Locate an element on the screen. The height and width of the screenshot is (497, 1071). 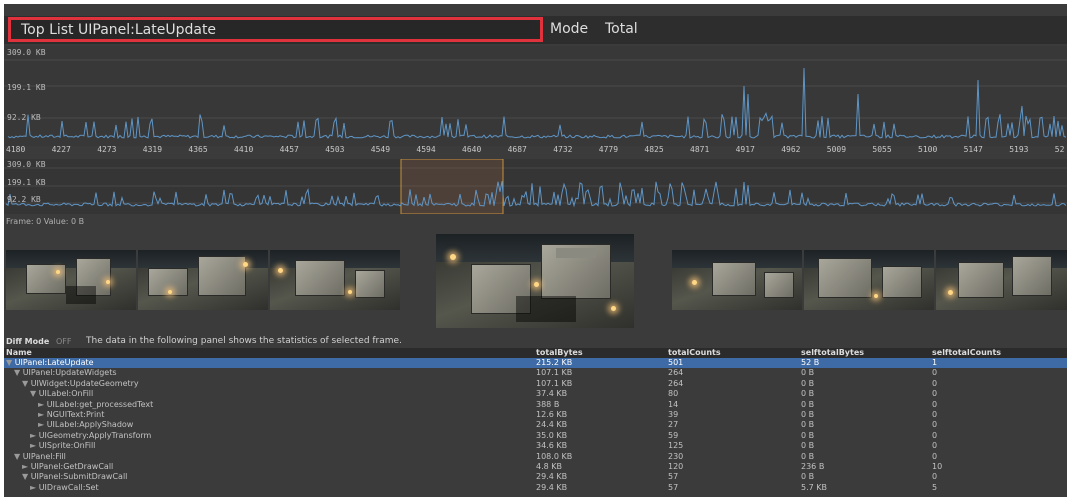
frame-tick-label: 5055 is located at coordinates (882, 149).